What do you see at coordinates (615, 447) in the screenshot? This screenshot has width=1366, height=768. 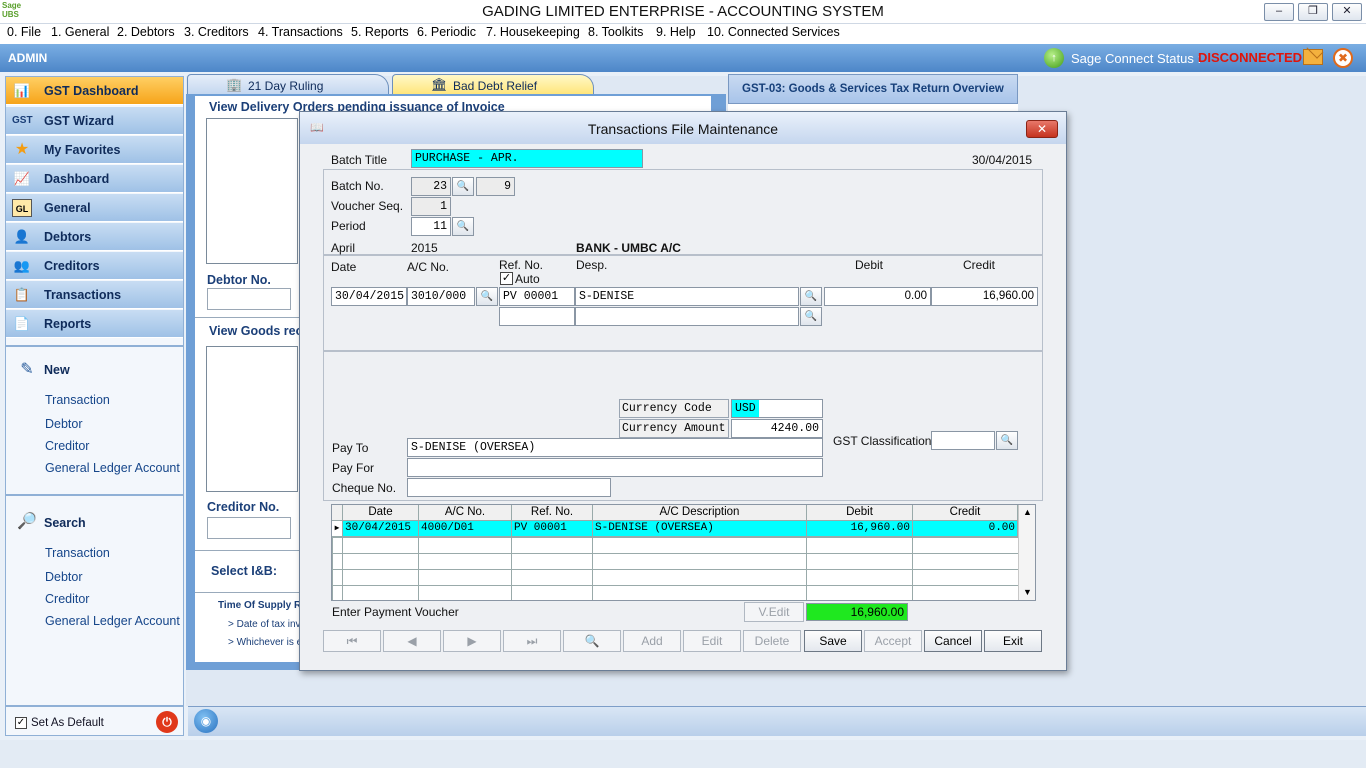 I see `pay-to-field: S-DENISE (OVERSEA)` at bounding box center [615, 447].